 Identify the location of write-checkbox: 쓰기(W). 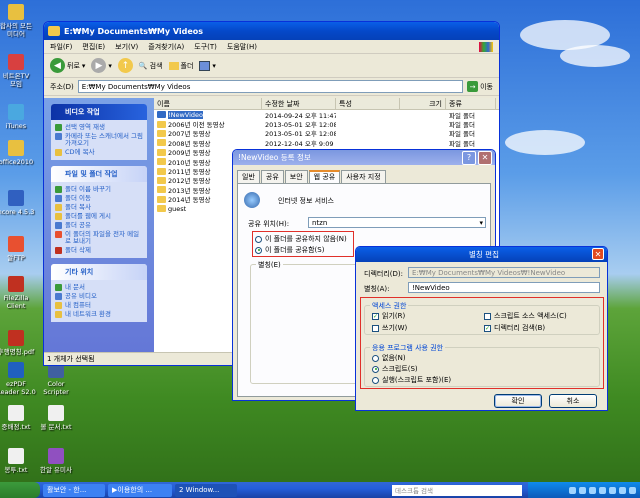
(389, 328).